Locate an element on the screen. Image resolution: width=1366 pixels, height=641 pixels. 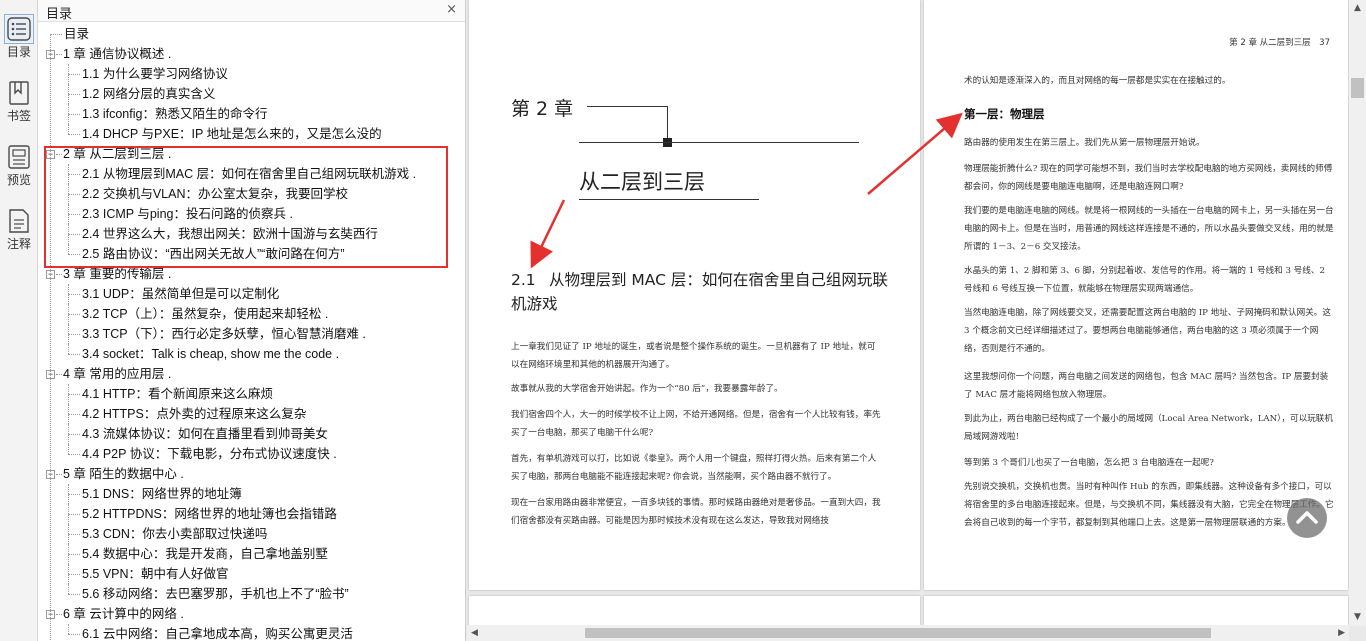
toc-header: 目录 × is located at coordinates (251, 11).